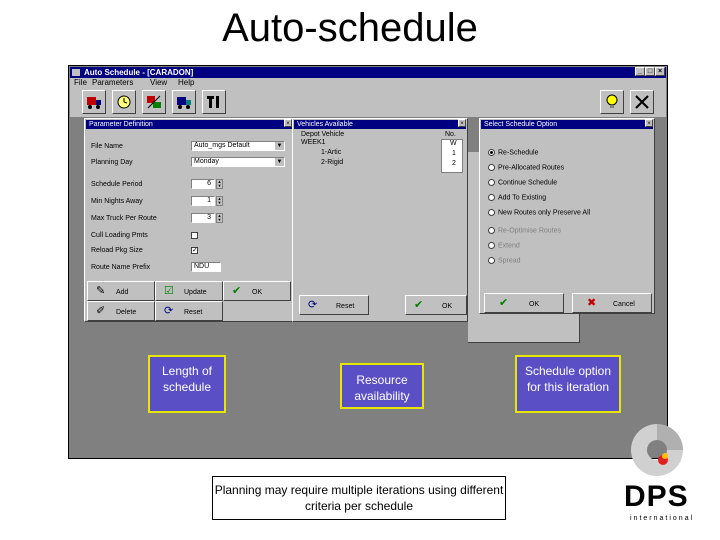  Describe the element at coordinates (121, 311) in the screenshot. I see `delete-button: ✐ Delete` at that location.